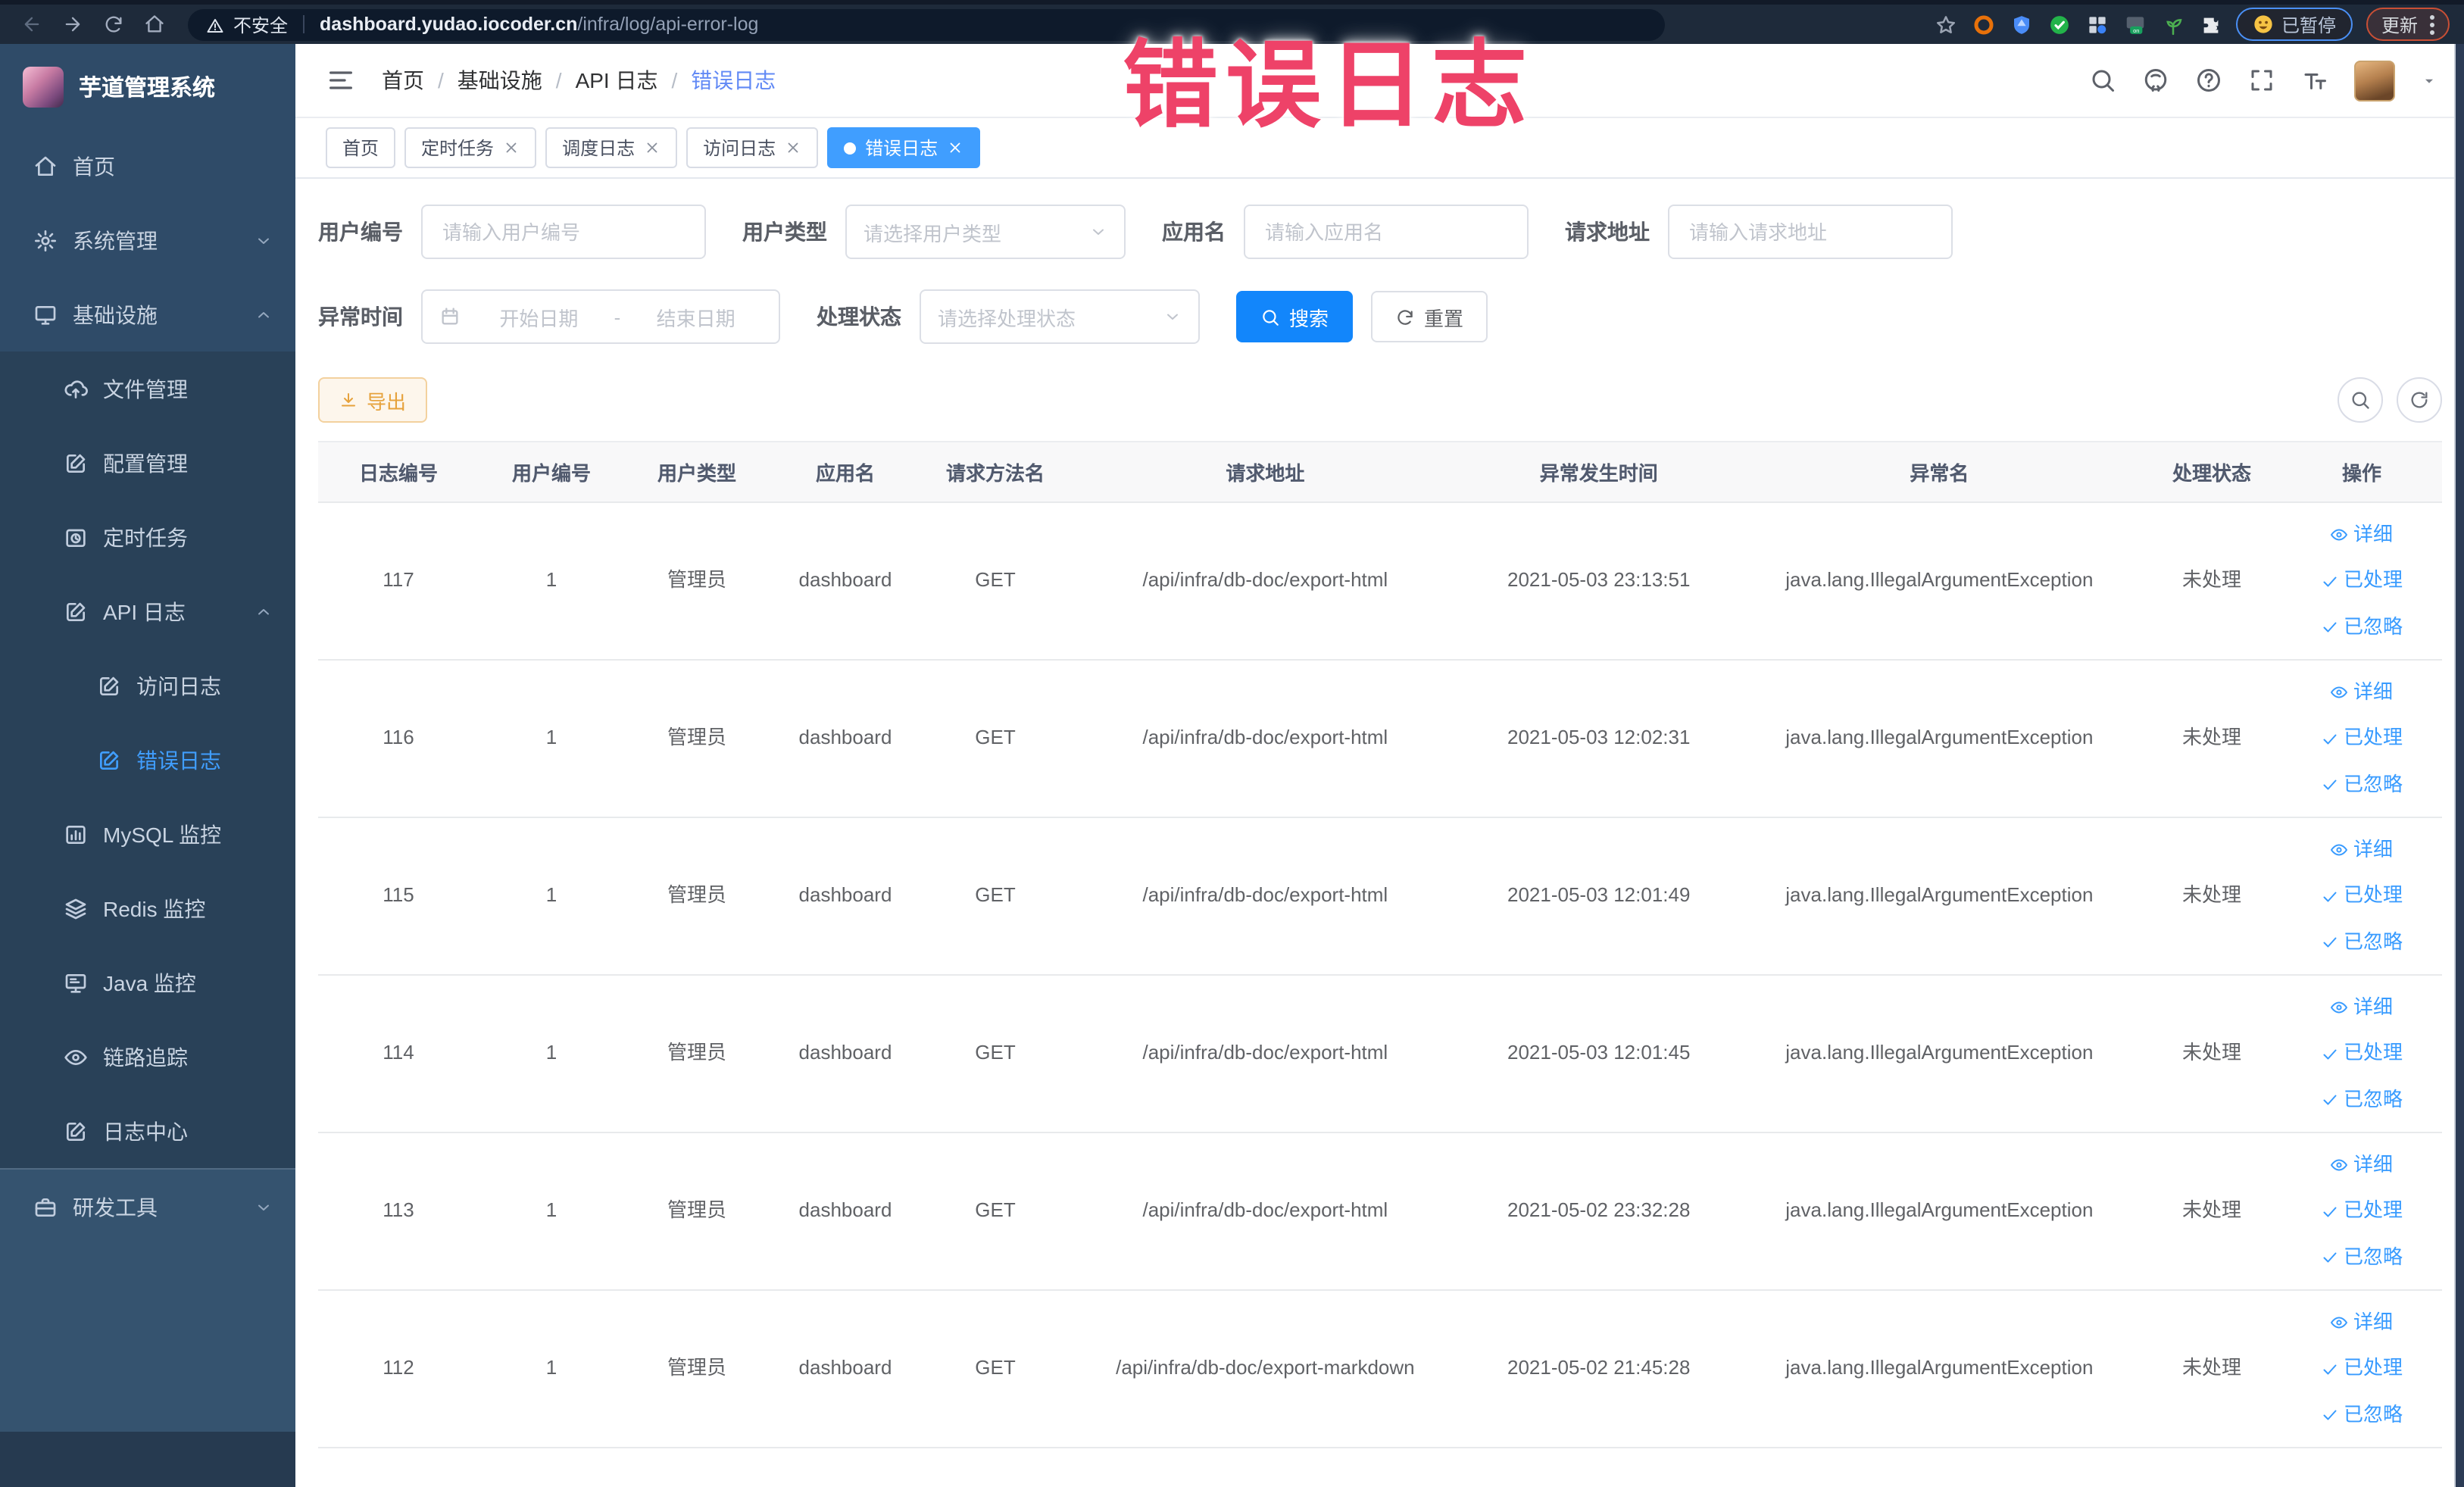 This screenshot has width=2464, height=1487. I want to click on search-toggle-button, so click(2360, 400).